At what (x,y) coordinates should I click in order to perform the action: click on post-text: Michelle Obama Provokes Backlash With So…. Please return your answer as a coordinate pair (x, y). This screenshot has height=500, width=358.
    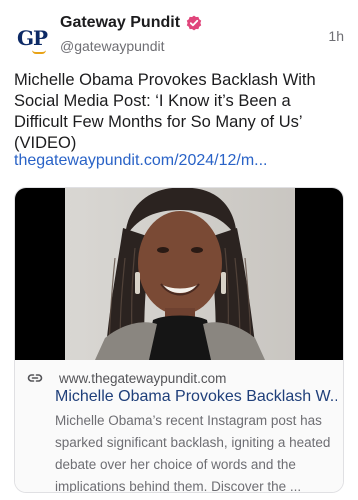
    Looking at the image, I should click on (165, 111).